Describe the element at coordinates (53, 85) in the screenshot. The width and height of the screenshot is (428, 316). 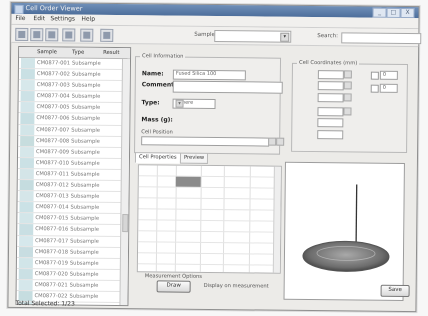
I see `sample-cell: CM0877-003` at that location.